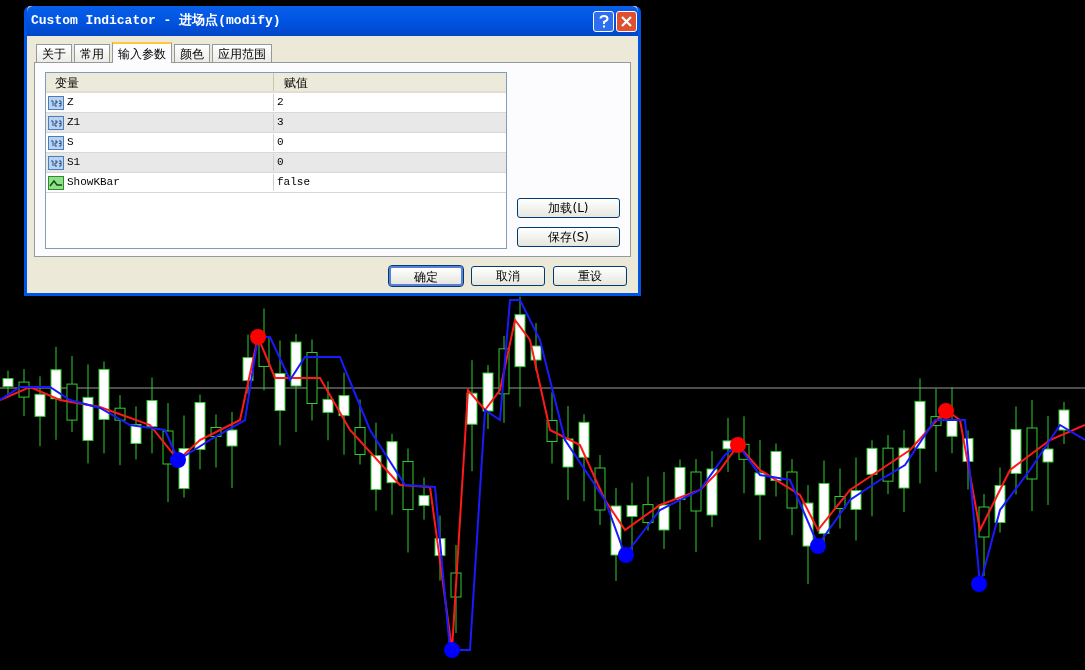 The height and width of the screenshot is (670, 1085). What do you see at coordinates (292, 182) in the screenshot?
I see `variable-value: false` at bounding box center [292, 182].